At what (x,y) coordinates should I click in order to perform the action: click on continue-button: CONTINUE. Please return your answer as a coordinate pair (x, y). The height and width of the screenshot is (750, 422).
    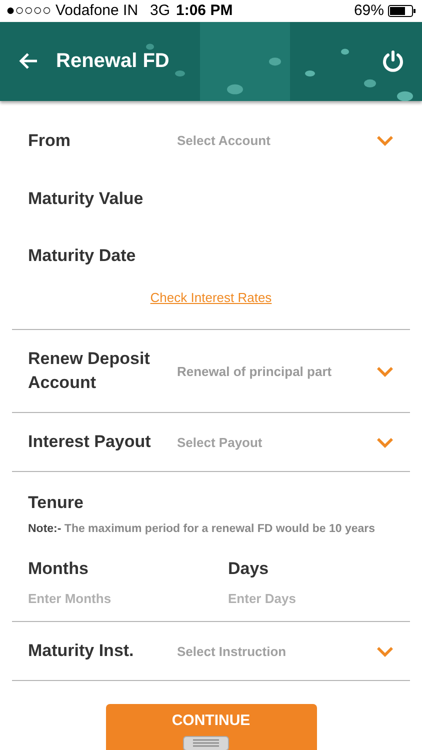
    Looking at the image, I should click on (211, 727).